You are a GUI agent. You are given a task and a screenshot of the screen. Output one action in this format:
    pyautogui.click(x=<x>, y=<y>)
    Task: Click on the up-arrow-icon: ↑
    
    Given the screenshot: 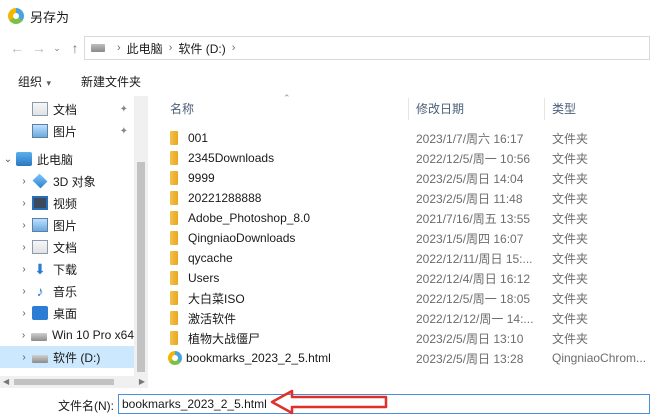 What is the action you would take?
    pyautogui.click(x=75, y=48)
    